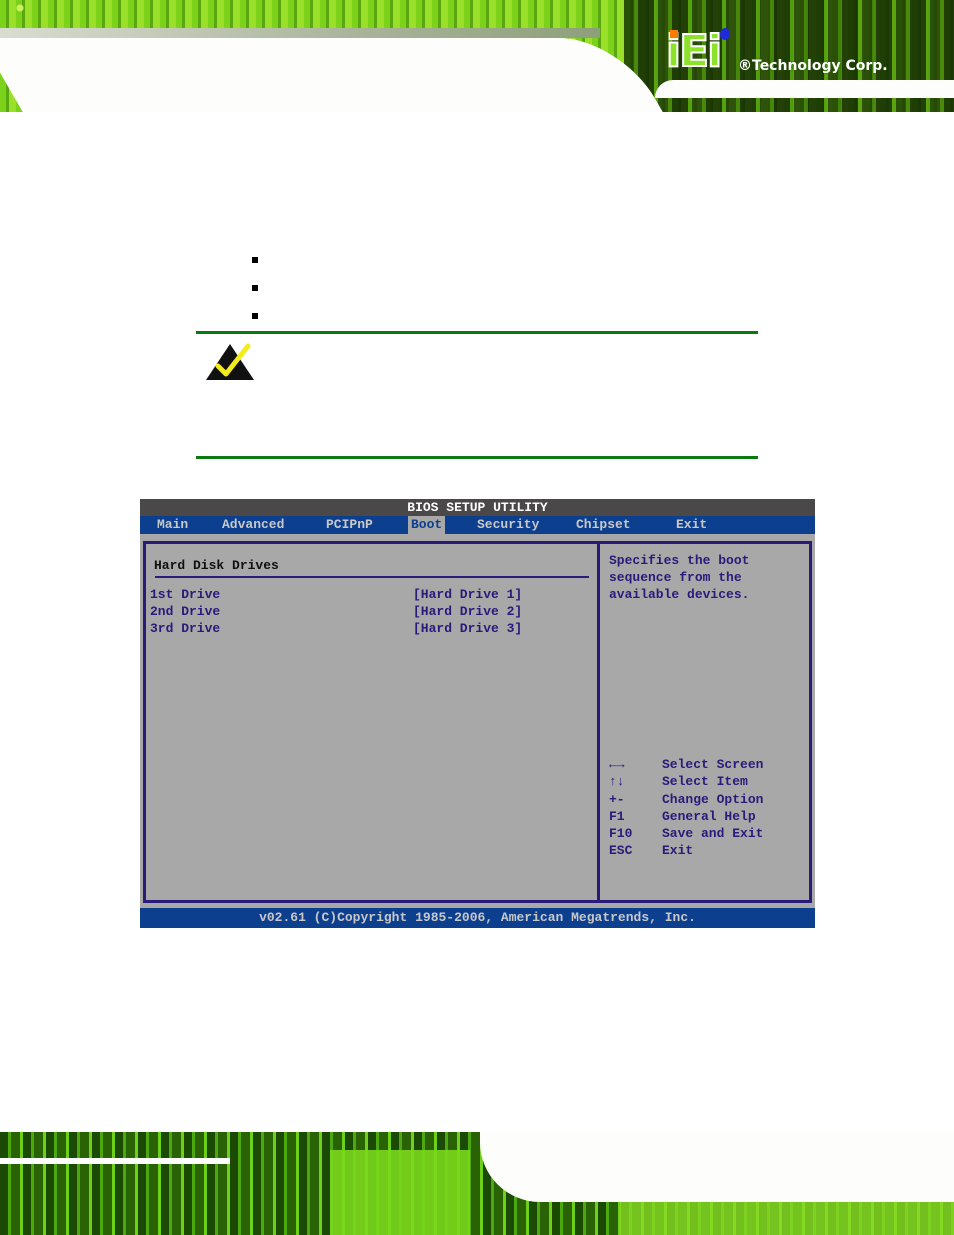 The height and width of the screenshot is (1235, 954). Describe the element at coordinates (709, 816) in the screenshot. I see `key-desc: General Help` at that location.